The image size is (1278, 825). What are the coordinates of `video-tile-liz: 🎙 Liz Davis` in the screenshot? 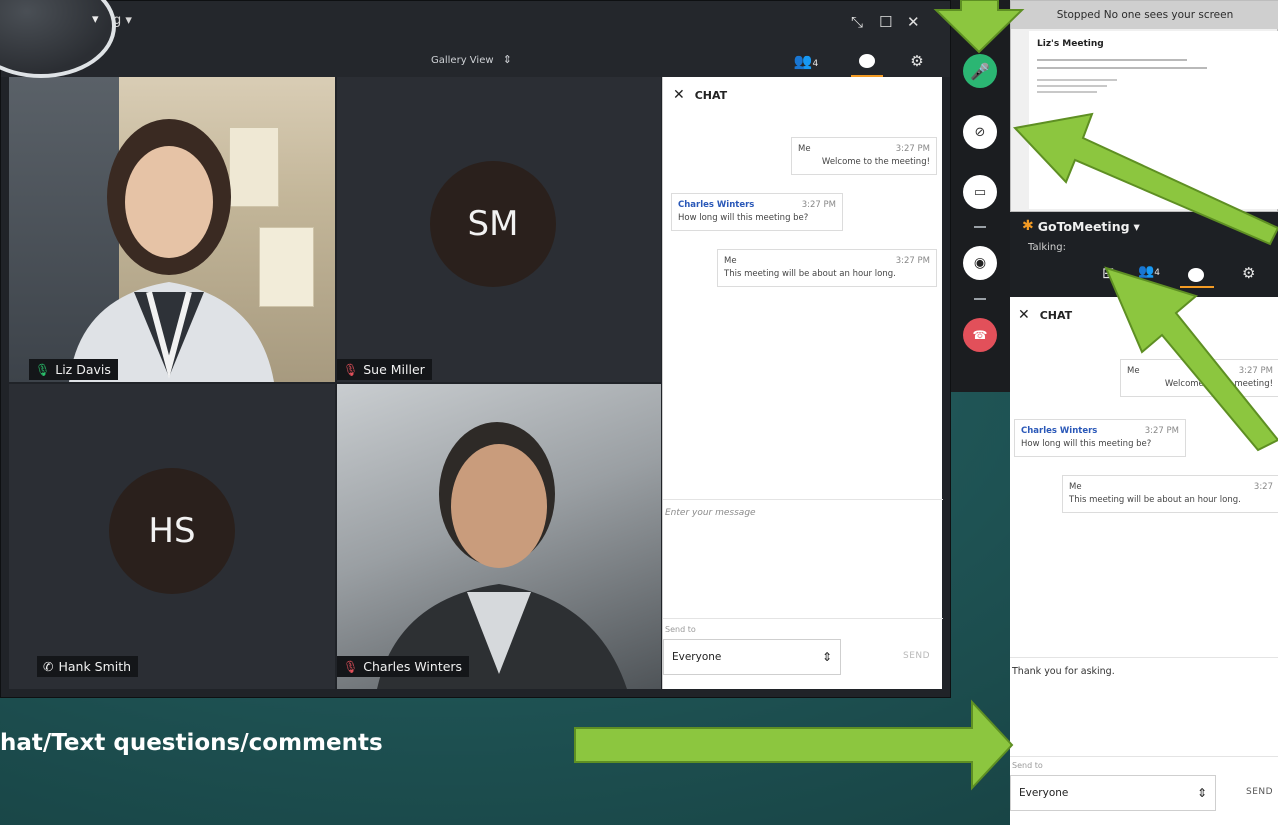 It's located at (172, 229).